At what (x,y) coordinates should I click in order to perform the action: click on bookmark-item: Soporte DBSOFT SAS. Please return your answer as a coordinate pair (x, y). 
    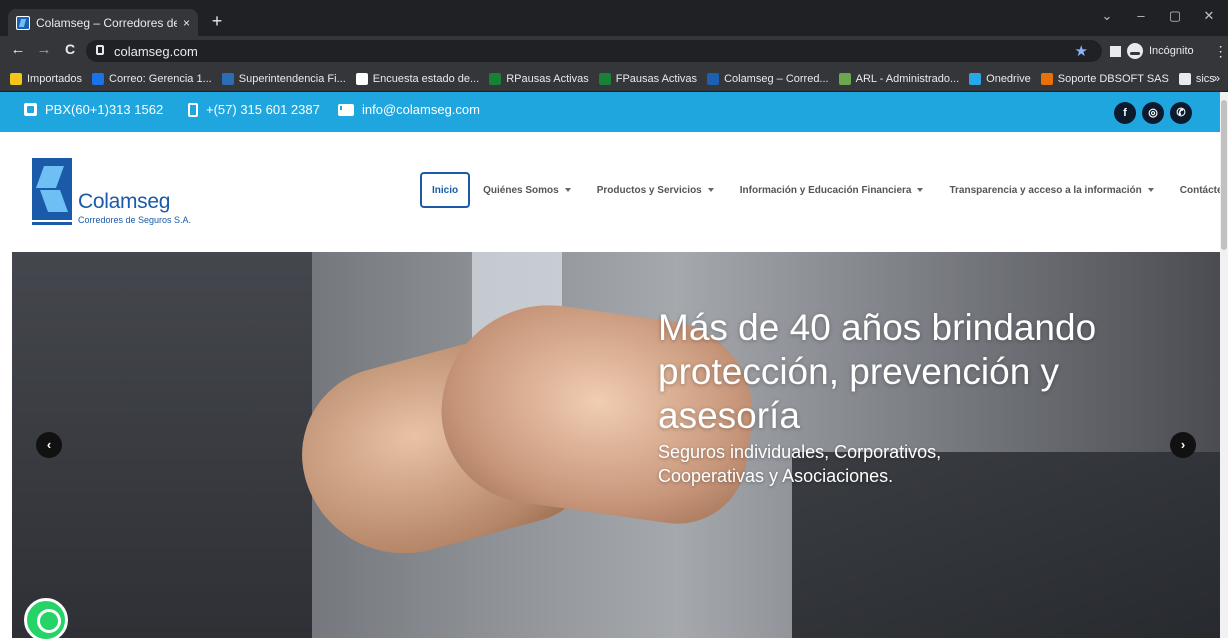
    Looking at the image, I should click on (1104, 78).